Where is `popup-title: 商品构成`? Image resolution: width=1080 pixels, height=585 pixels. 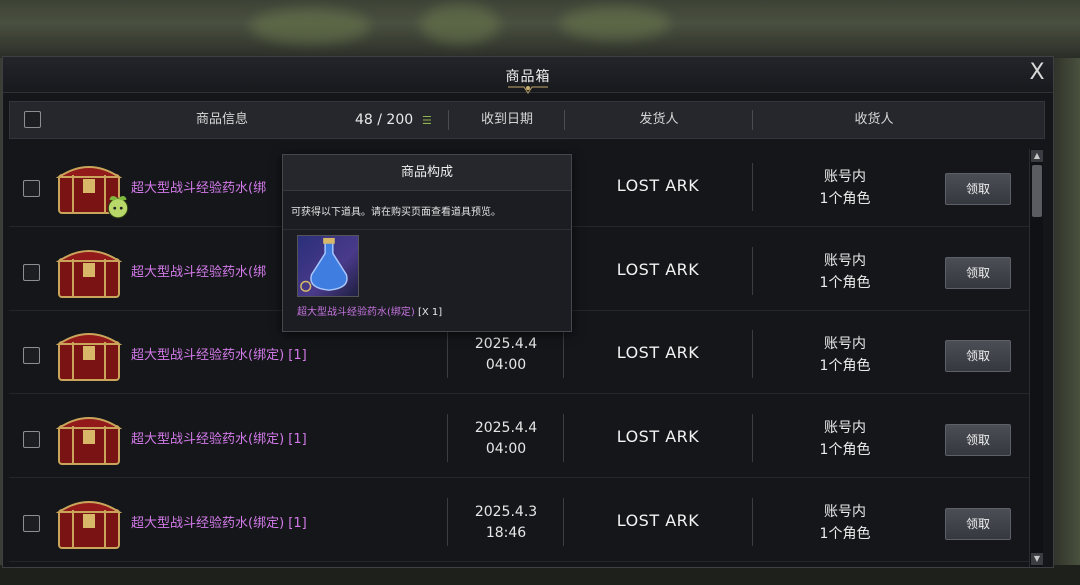 popup-title: 商品构成 is located at coordinates (427, 173).